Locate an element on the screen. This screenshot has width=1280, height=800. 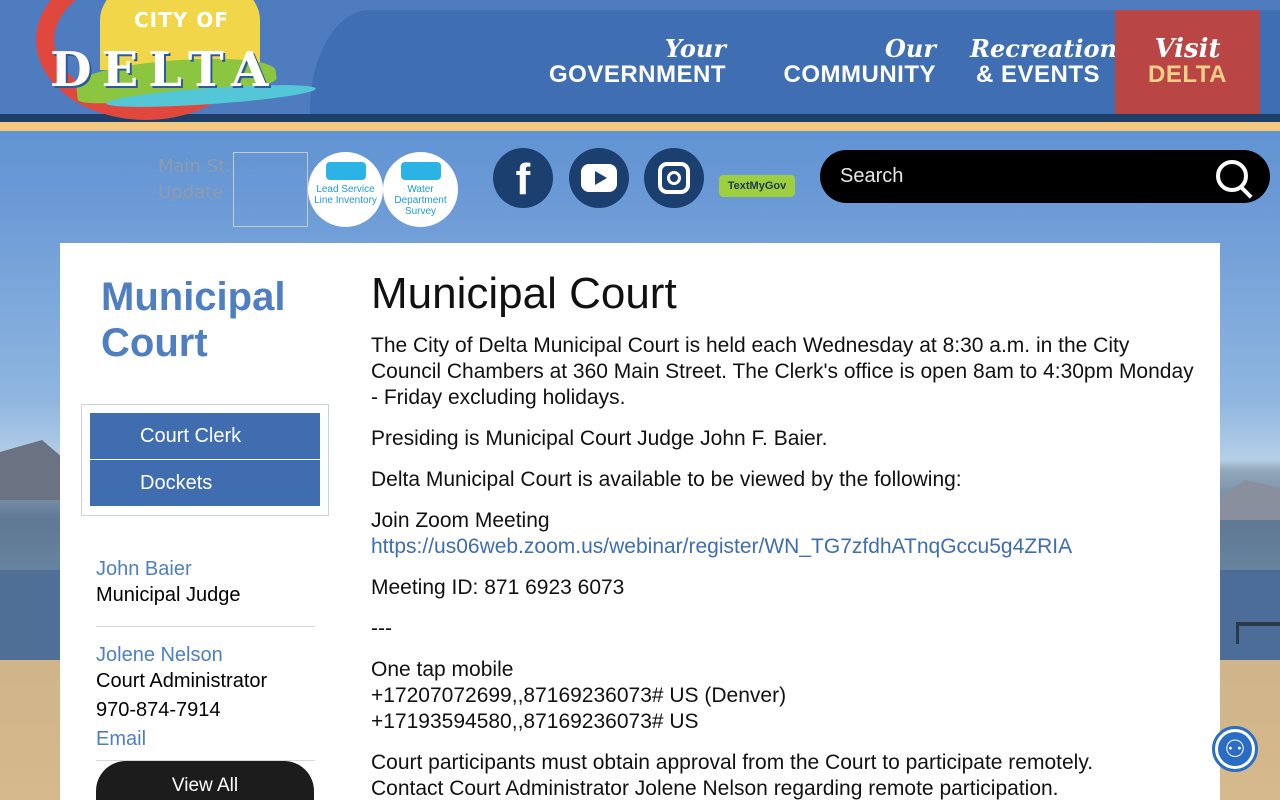
header-stripe is located at coordinates (640, 118).